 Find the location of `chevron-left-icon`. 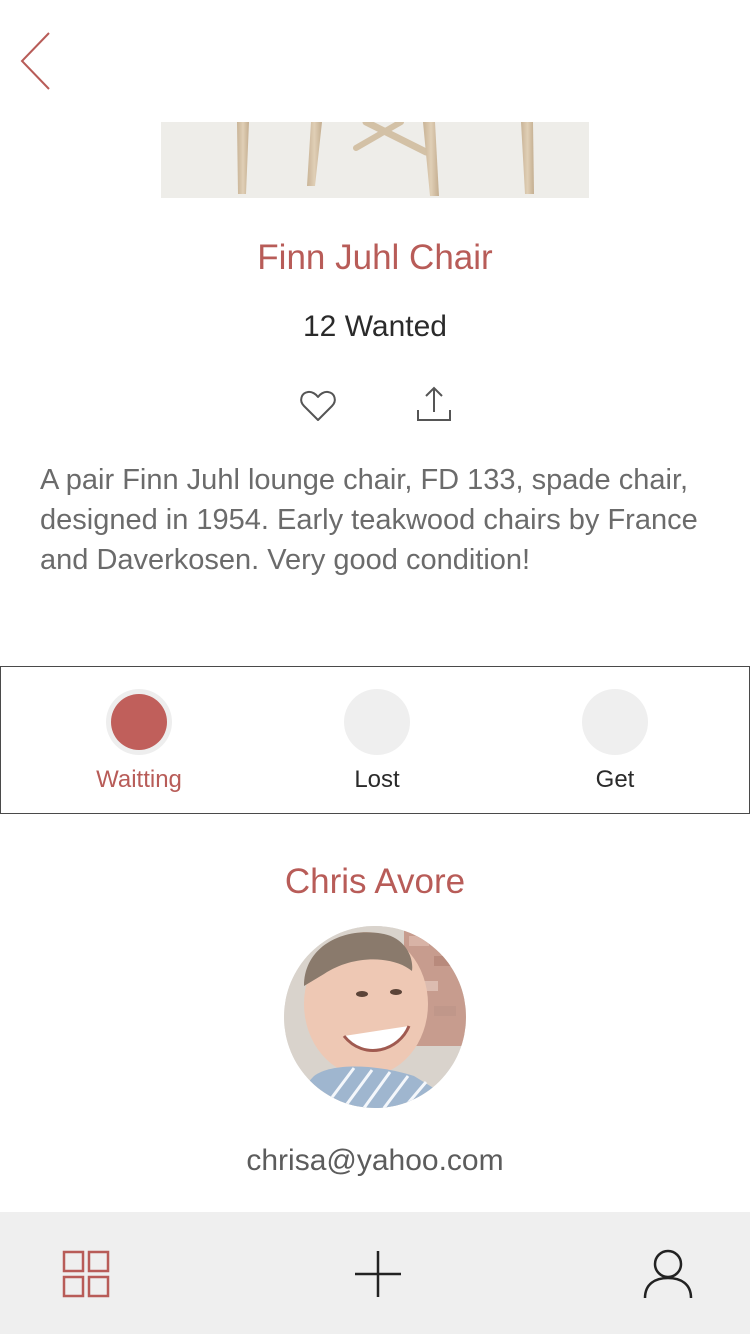

chevron-left-icon is located at coordinates (35, 61).